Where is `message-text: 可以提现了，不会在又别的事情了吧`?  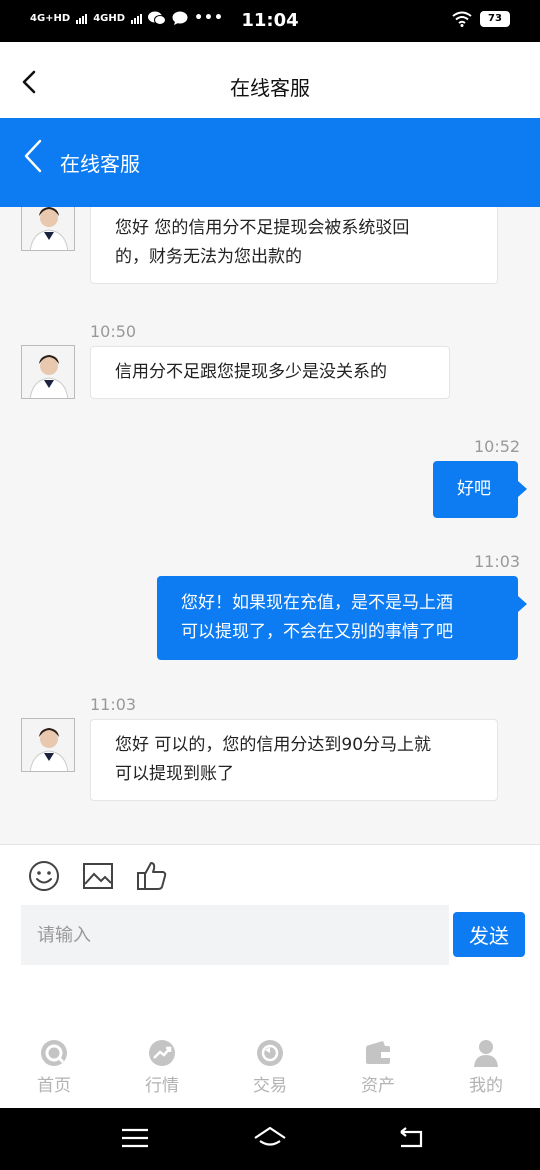
message-text: 可以提现了，不会在又别的事情了吧 is located at coordinates (317, 632).